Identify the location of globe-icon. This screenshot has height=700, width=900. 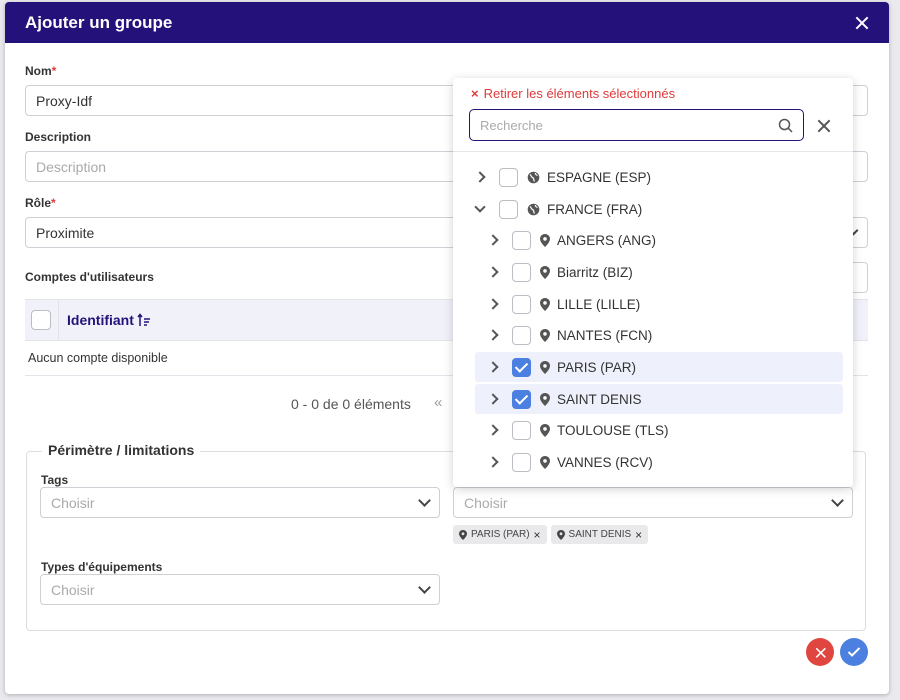
(533, 177).